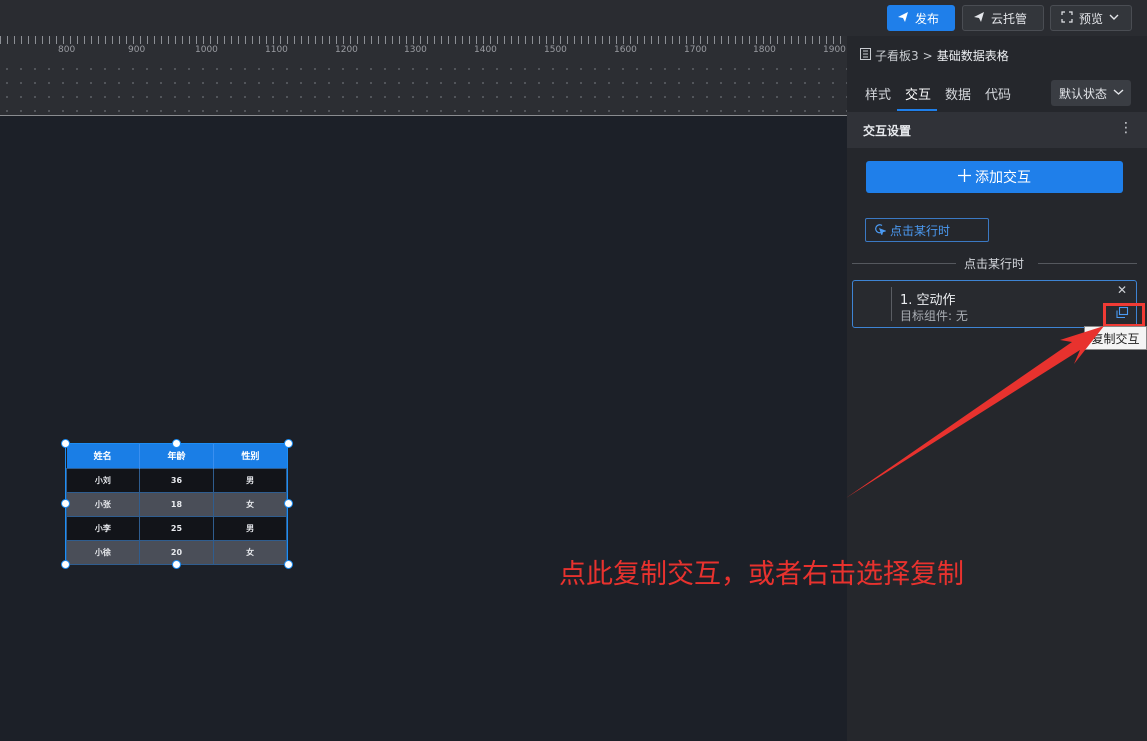  I want to click on cloud-hosting-button: 云托管, so click(1003, 18).